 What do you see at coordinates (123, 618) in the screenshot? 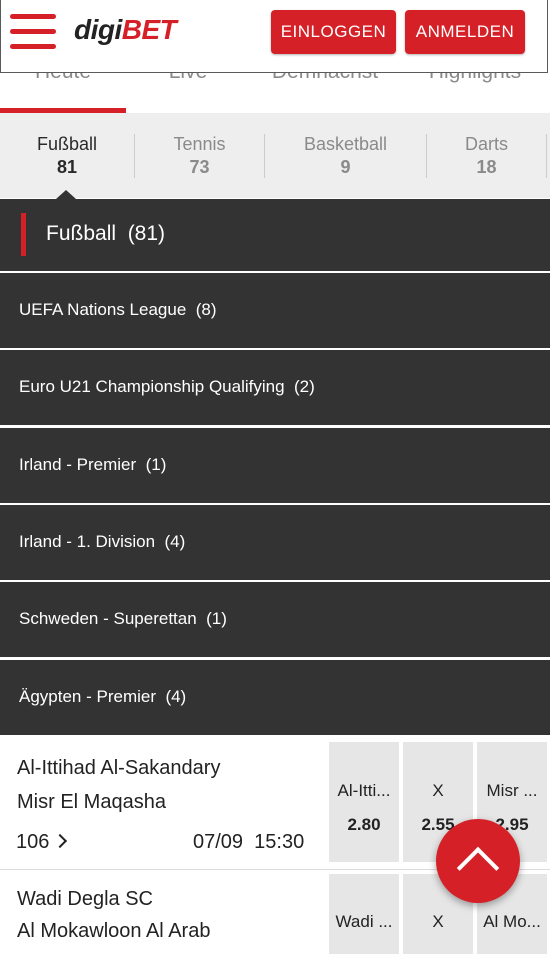
I see `league-label: Schweden - Superettan (1)` at bounding box center [123, 618].